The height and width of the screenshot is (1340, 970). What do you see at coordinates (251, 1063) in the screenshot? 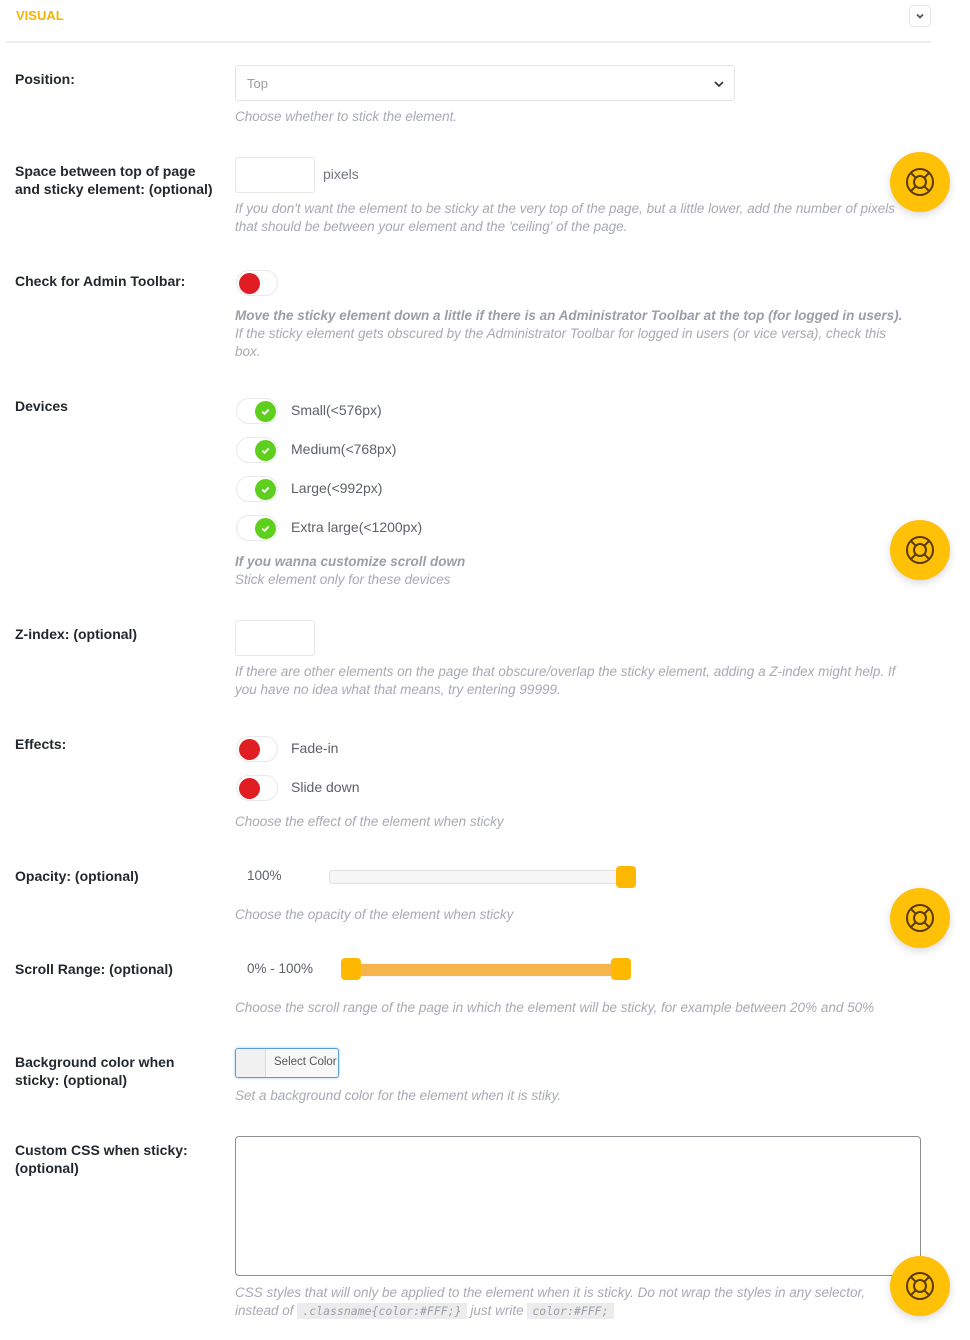
I see `color-swatch` at bounding box center [251, 1063].